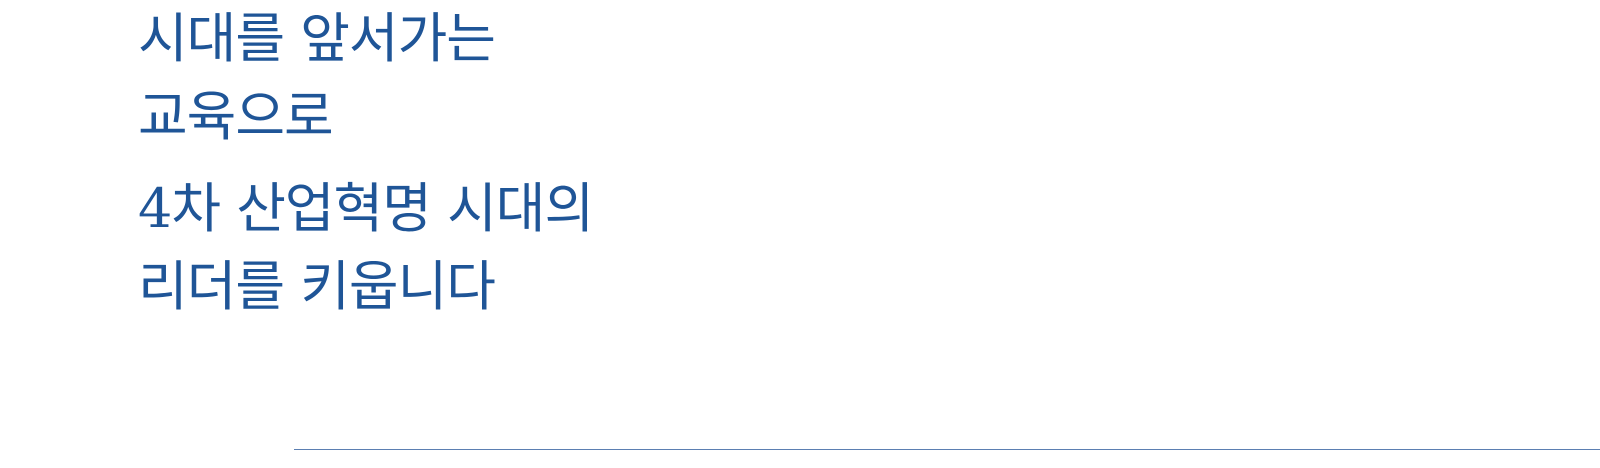  Describe the element at coordinates (317, 286) in the screenshot. I see `subheadline-line-2: 리더를 키웁니다` at that location.